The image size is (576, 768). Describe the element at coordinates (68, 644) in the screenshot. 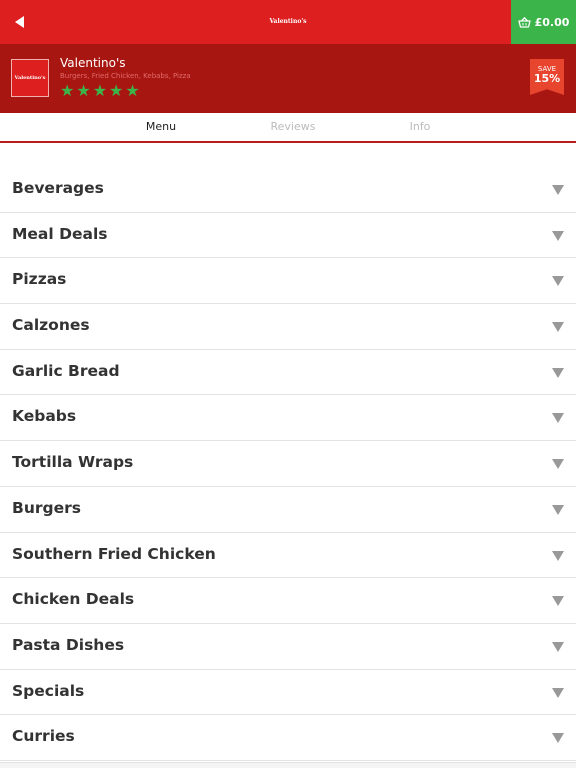

I see `category-label: Pasta Dishes` at that location.